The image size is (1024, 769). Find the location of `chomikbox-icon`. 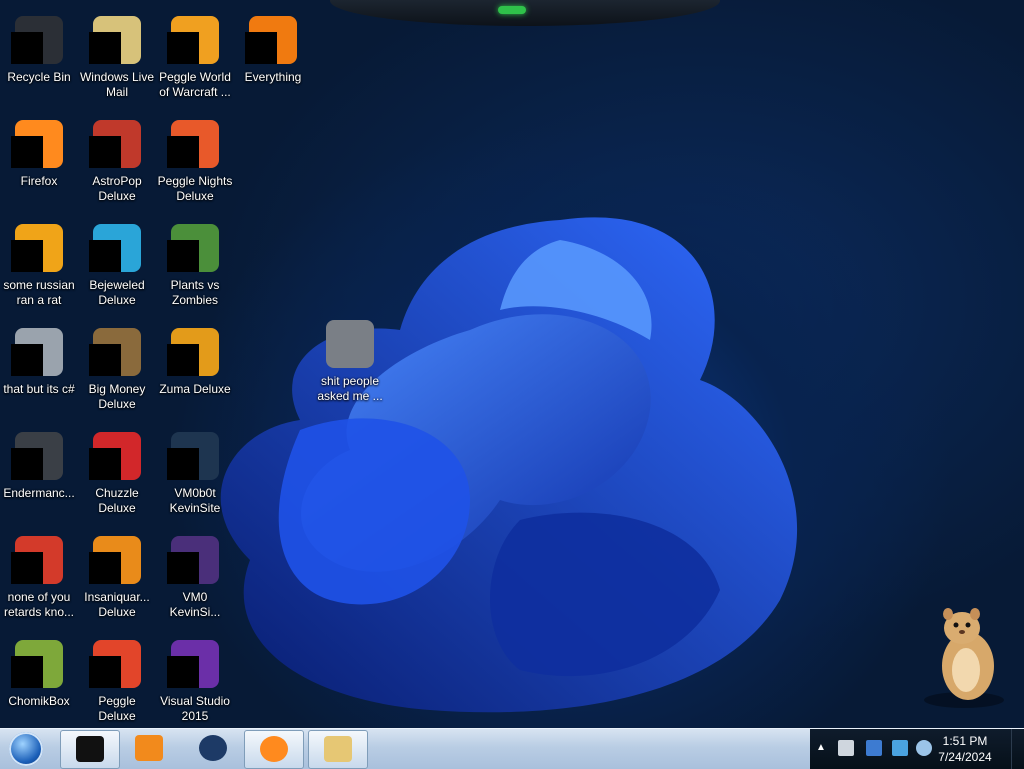

chomikbox-icon is located at coordinates (37, 664).